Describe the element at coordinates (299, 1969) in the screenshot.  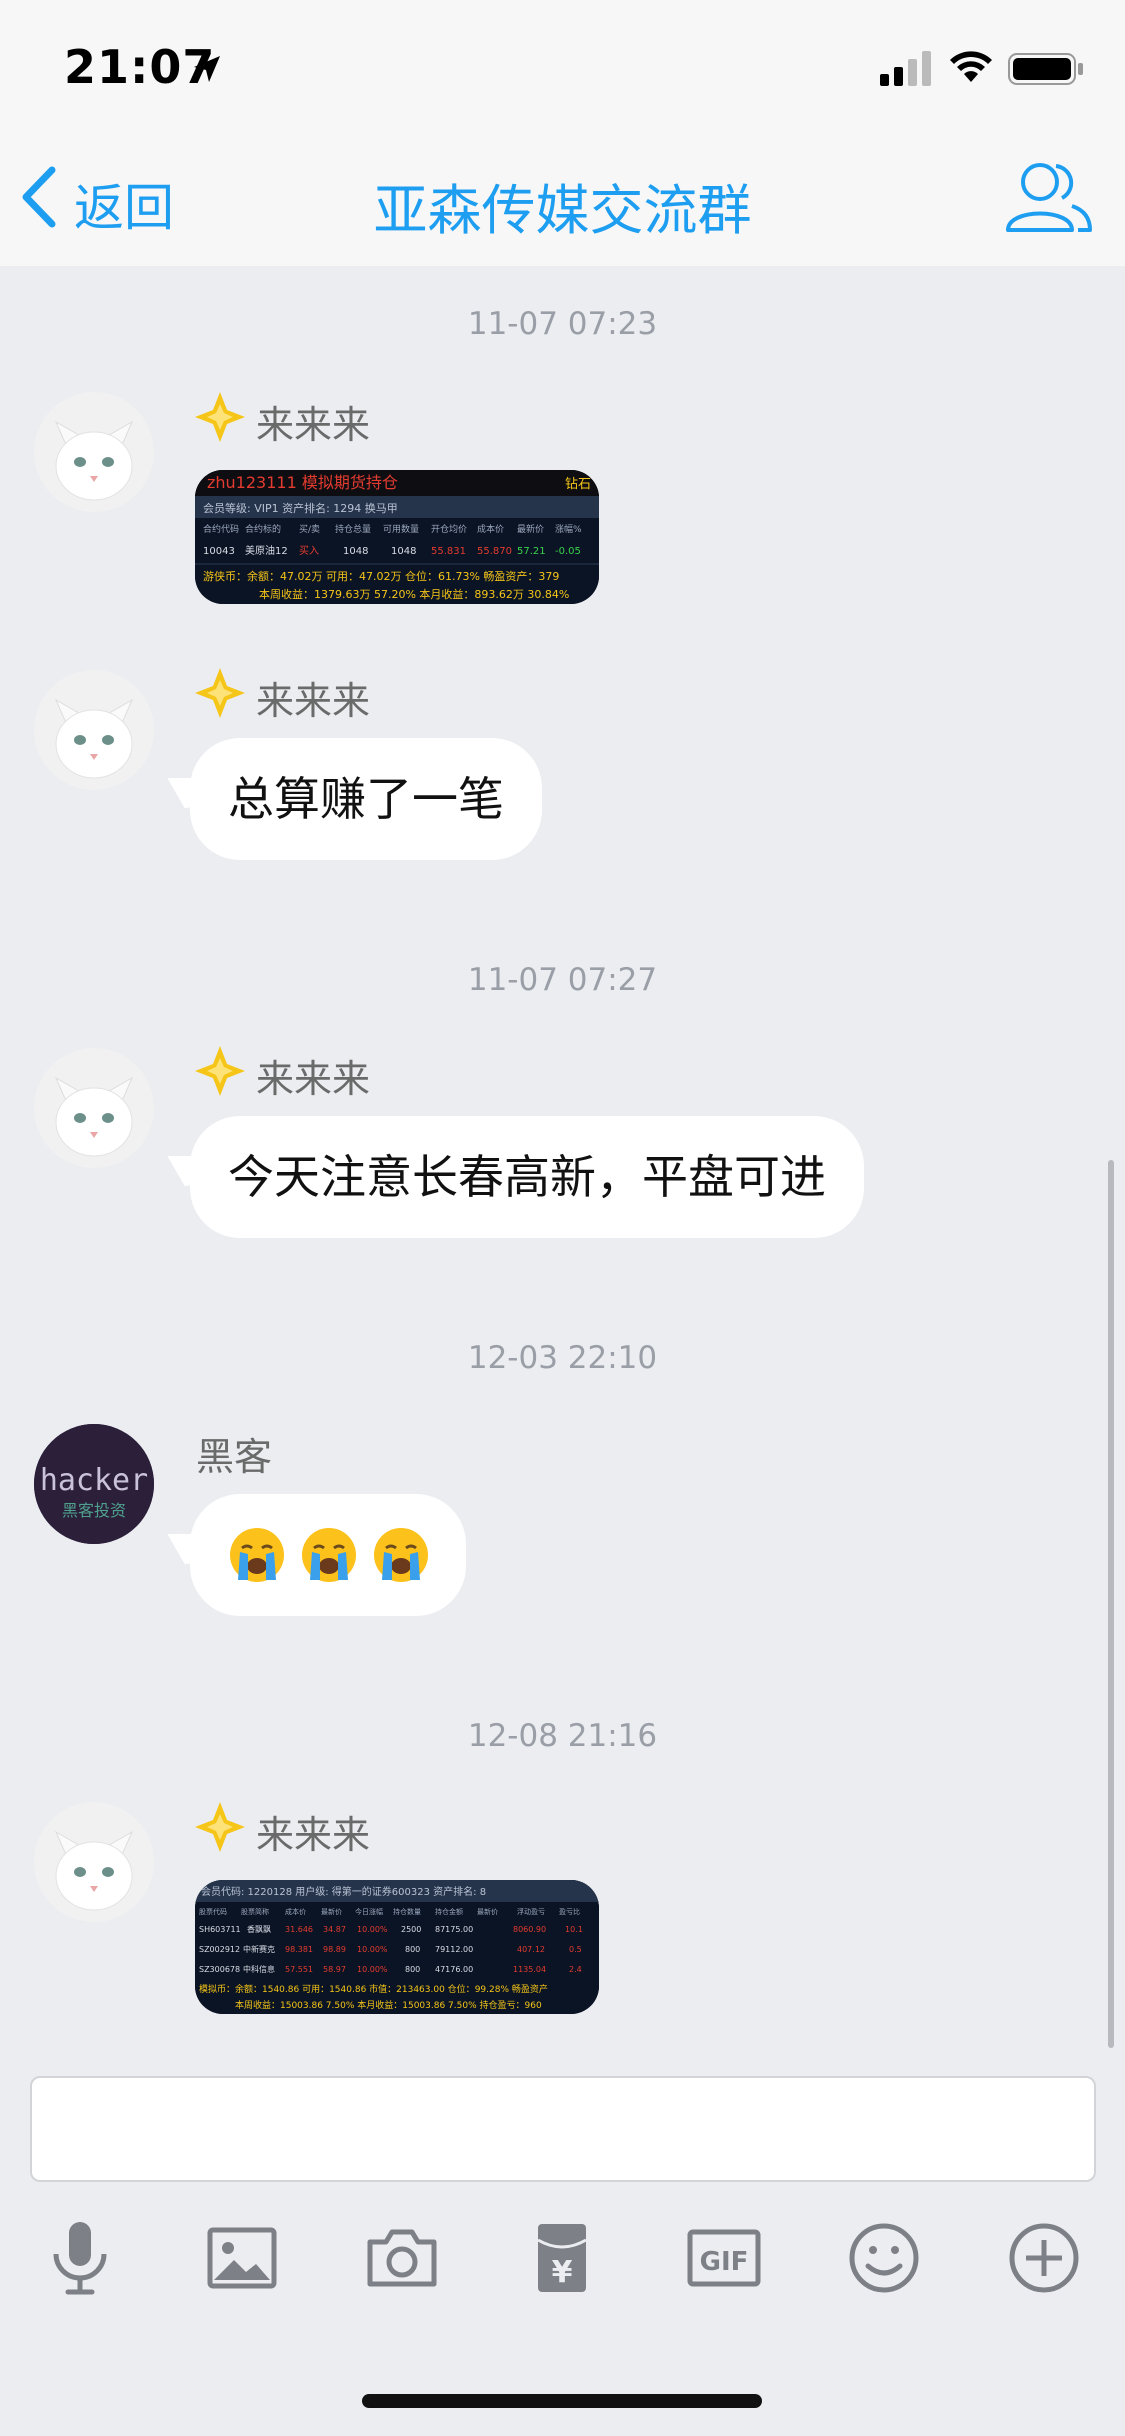
I see `table-cell: 57.551` at that location.